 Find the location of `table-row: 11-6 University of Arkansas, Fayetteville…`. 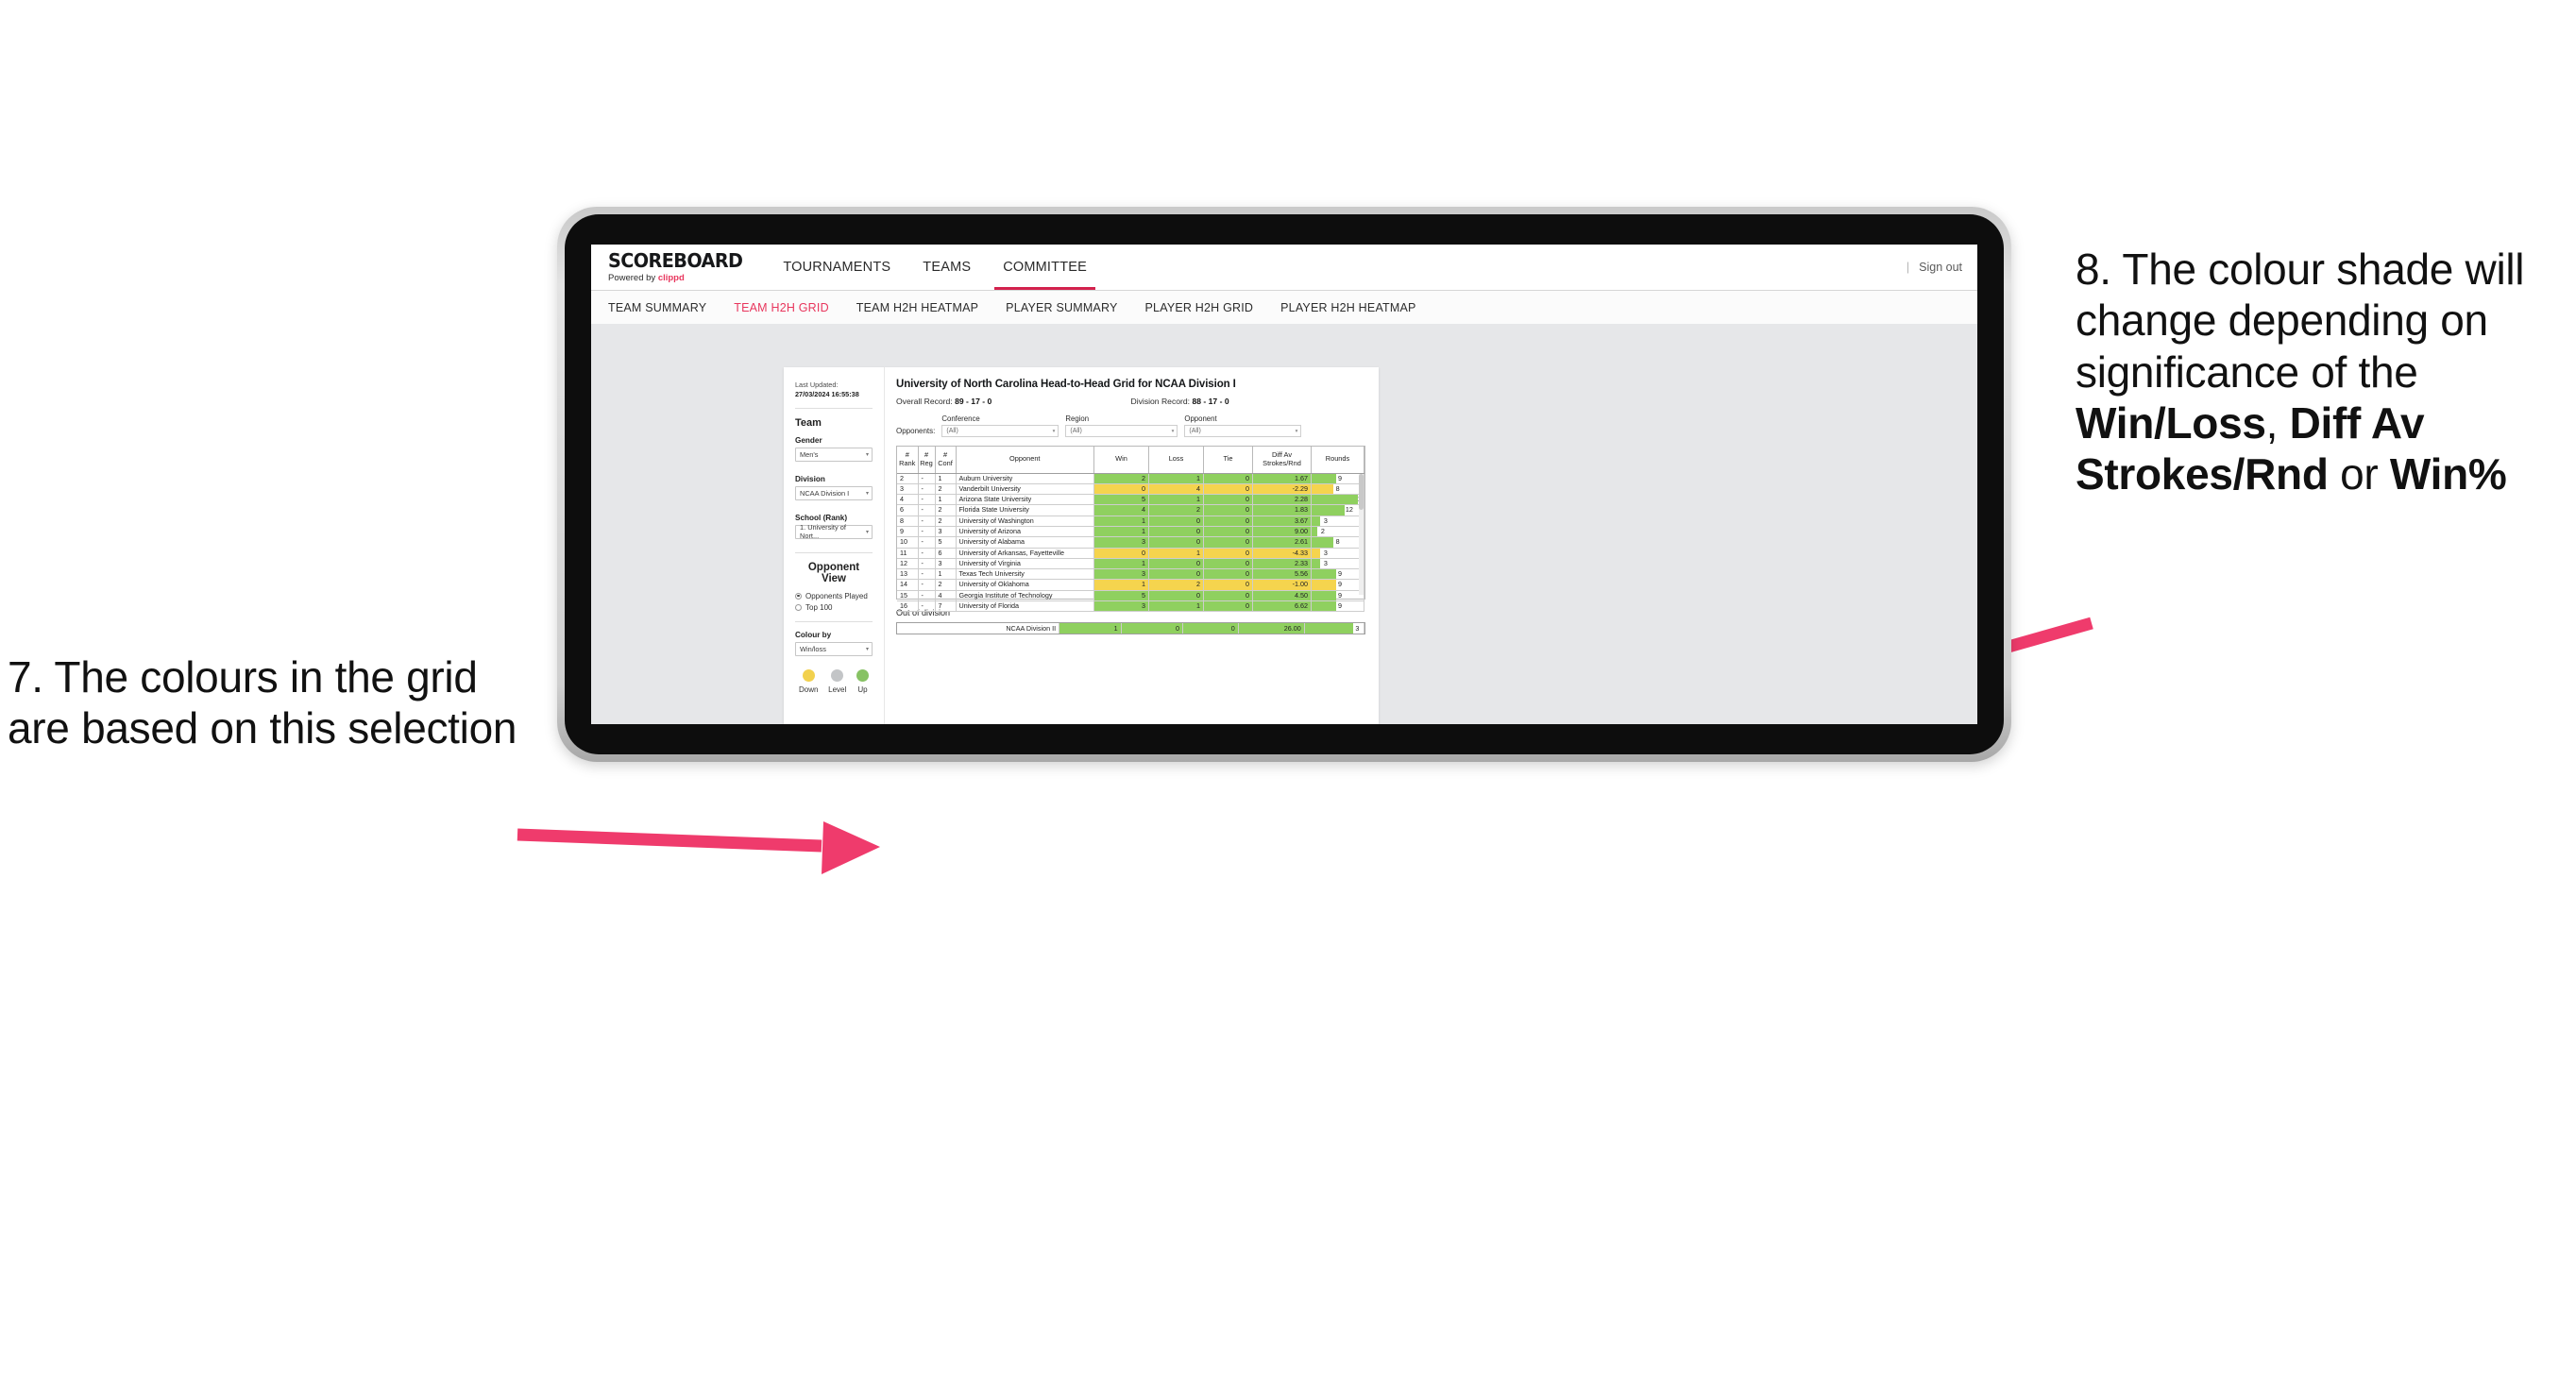

table-row: 11-6 University of Arkansas, Fayetteville… is located at coordinates (1130, 554).